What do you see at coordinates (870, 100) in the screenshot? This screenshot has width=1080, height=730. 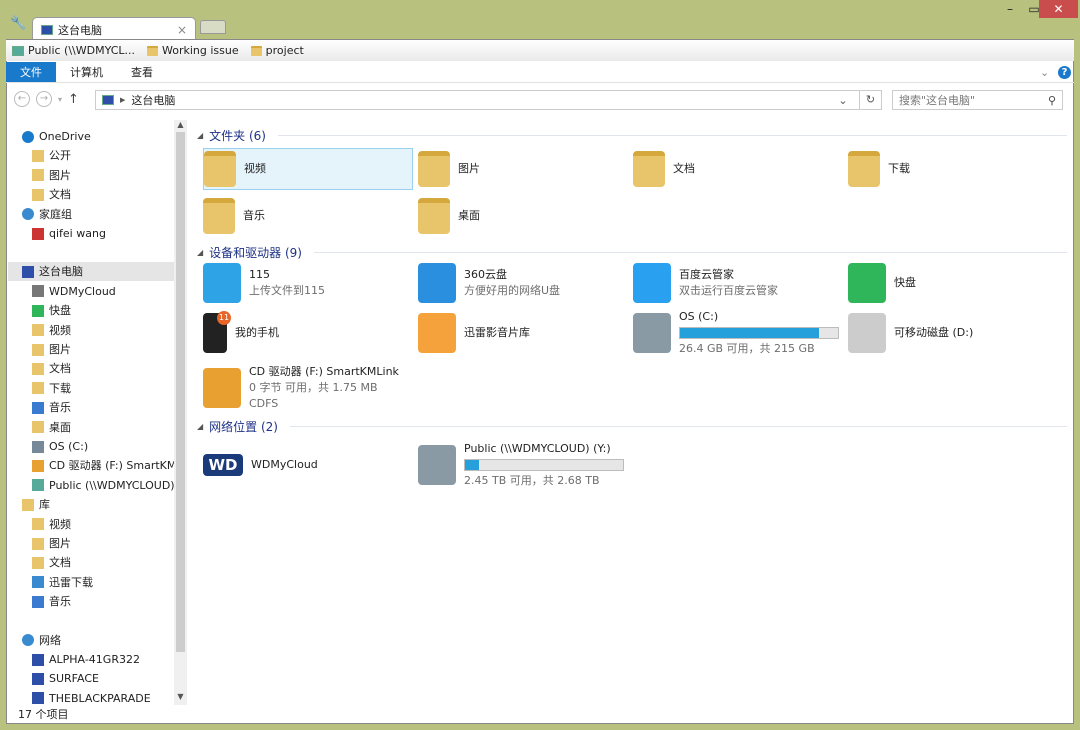 I see `refresh-button: ↻` at bounding box center [870, 100].